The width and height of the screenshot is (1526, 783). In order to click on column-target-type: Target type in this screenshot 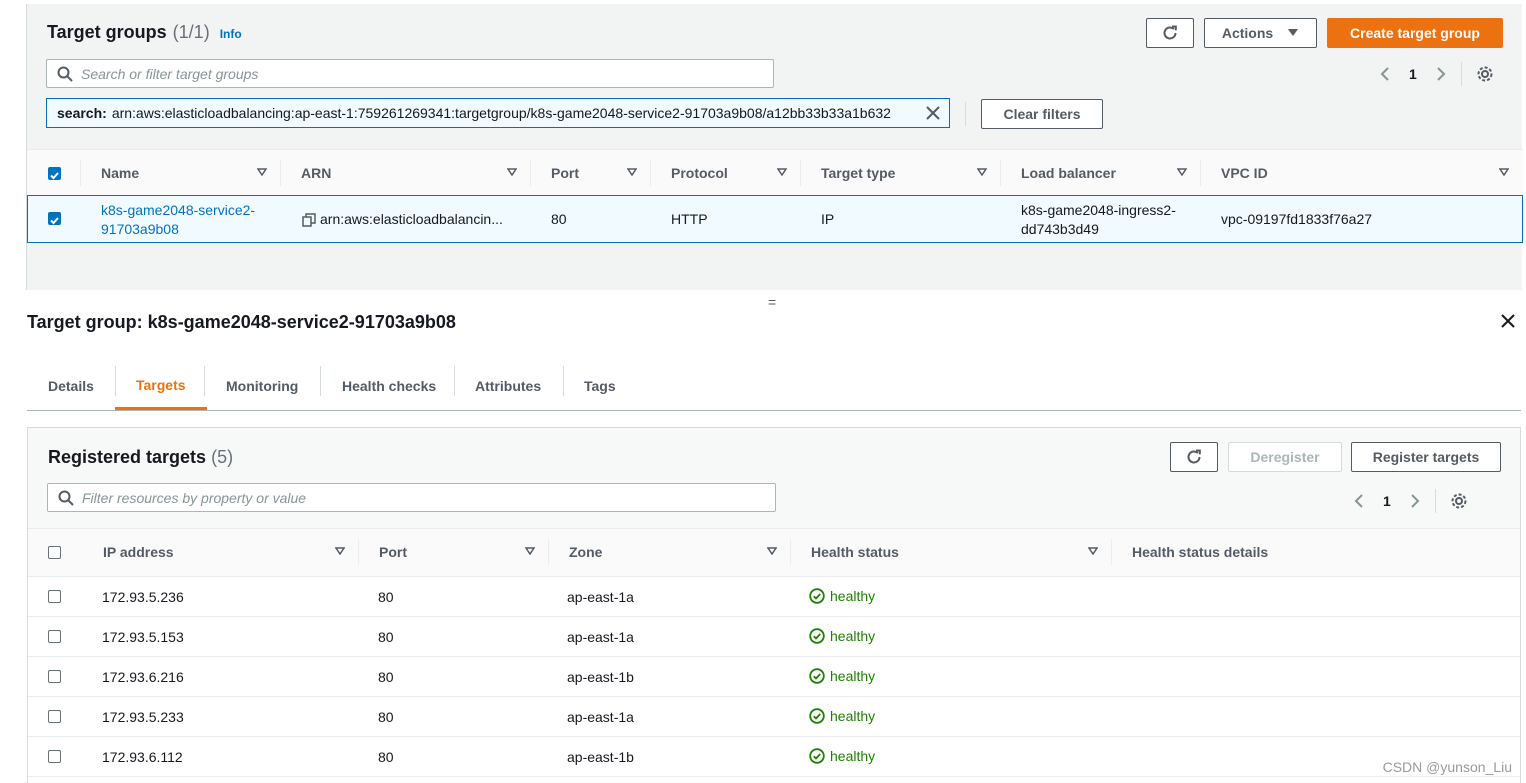, I will do `click(900, 173)`.